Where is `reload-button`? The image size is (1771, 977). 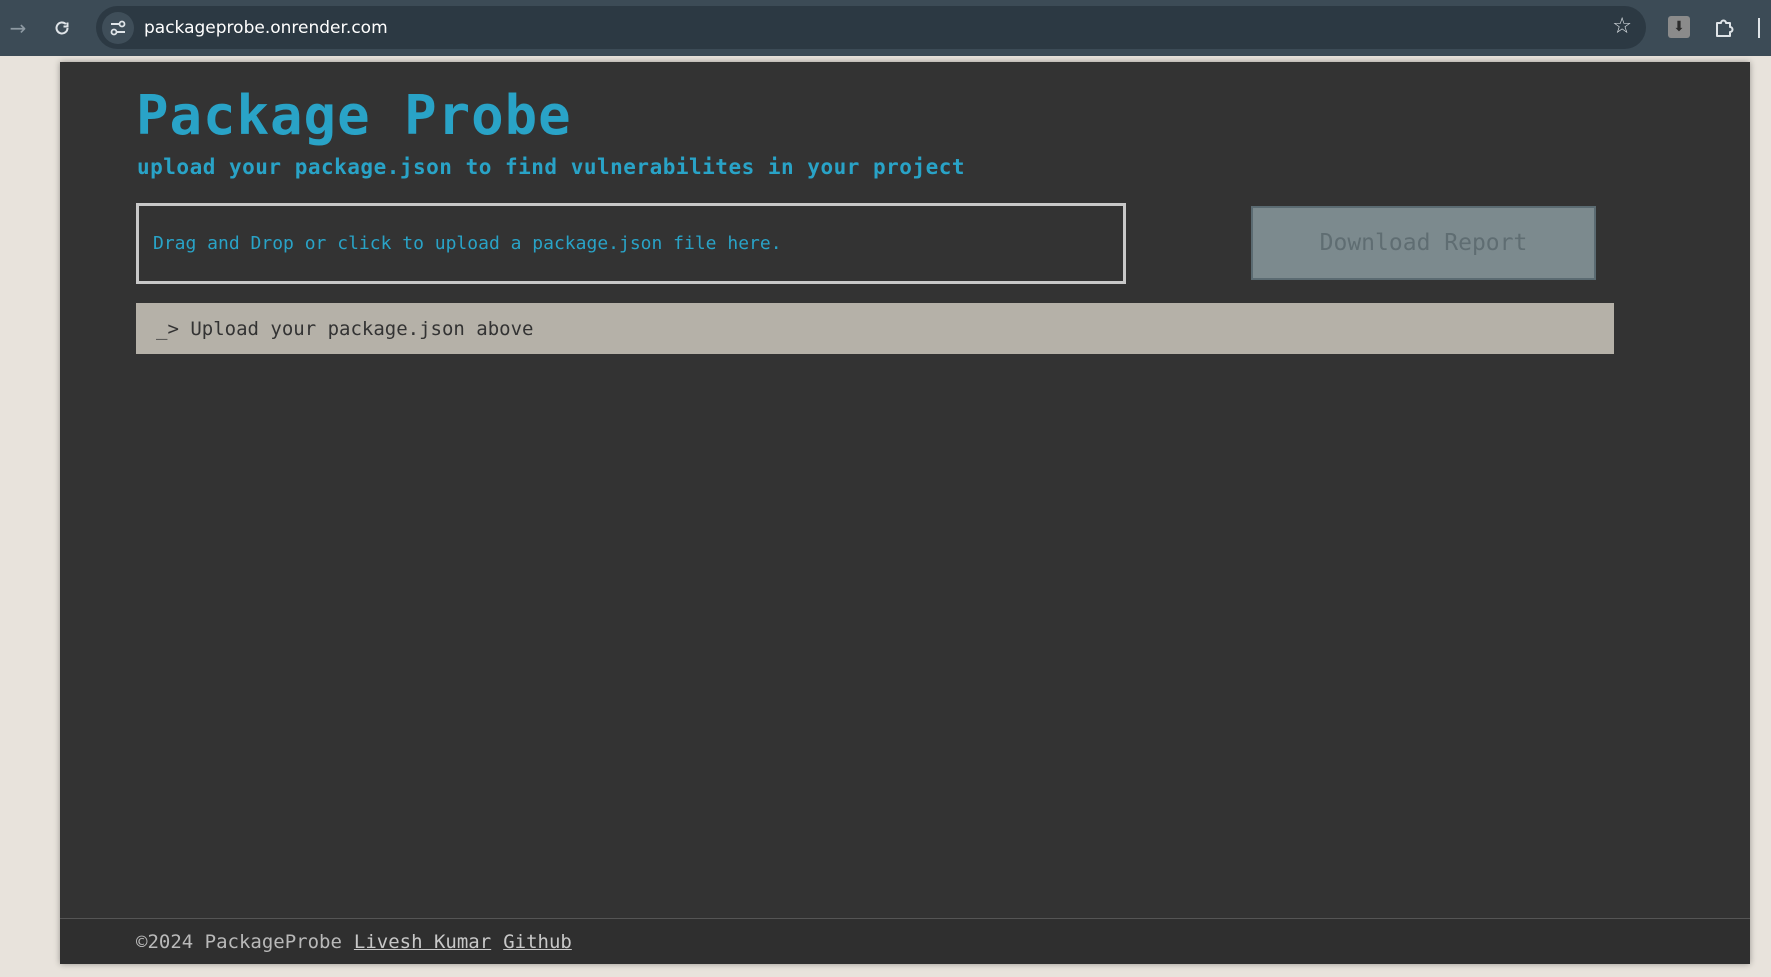
reload-button is located at coordinates (62, 28).